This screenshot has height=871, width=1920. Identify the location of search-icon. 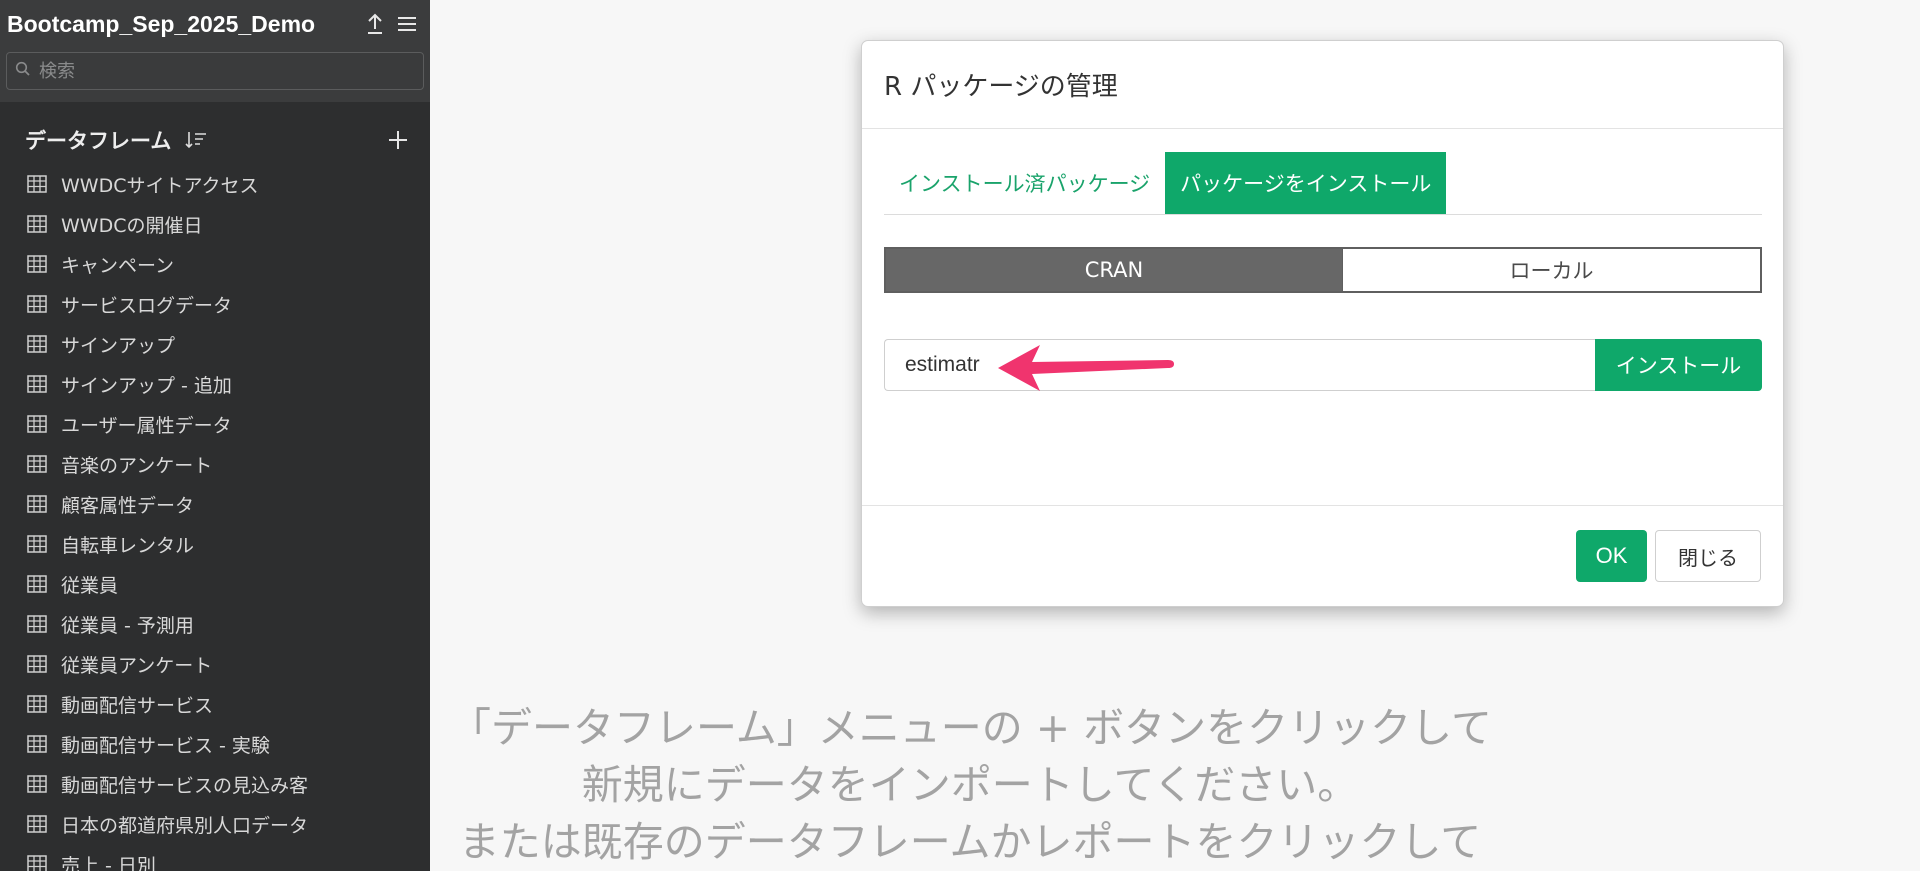
(23, 71).